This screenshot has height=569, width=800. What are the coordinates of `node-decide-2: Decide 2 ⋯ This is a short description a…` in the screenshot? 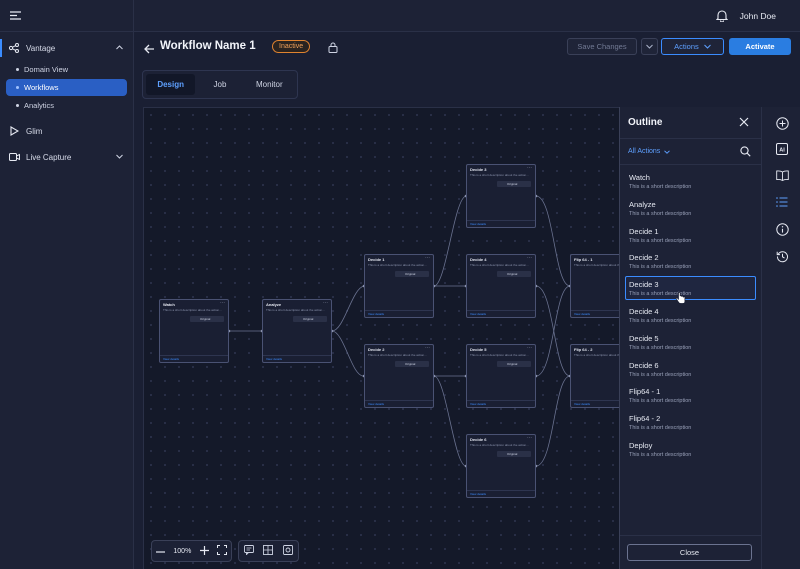 It's located at (399, 376).